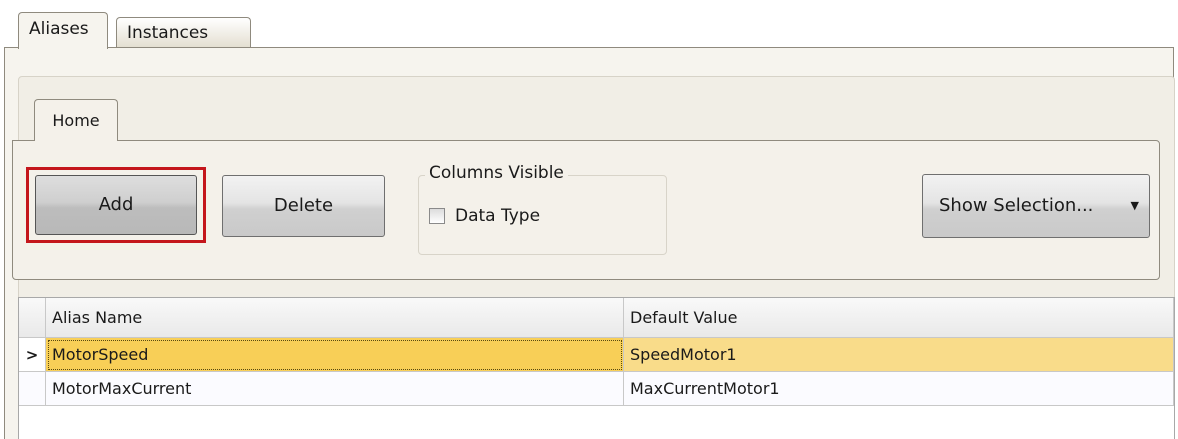 The width and height of the screenshot is (1178, 439). I want to click on table-row: > MotorSpeed SpeedMotor1, so click(596, 355).